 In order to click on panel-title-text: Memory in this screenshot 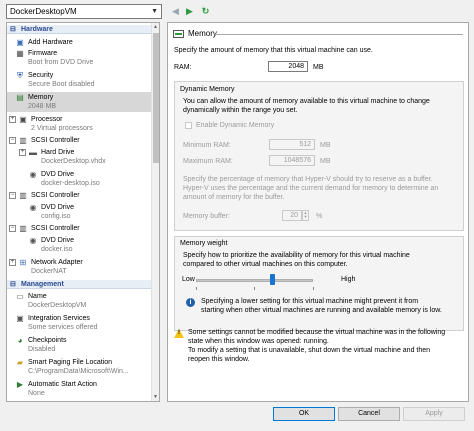, I will do `click(202, 33)`.